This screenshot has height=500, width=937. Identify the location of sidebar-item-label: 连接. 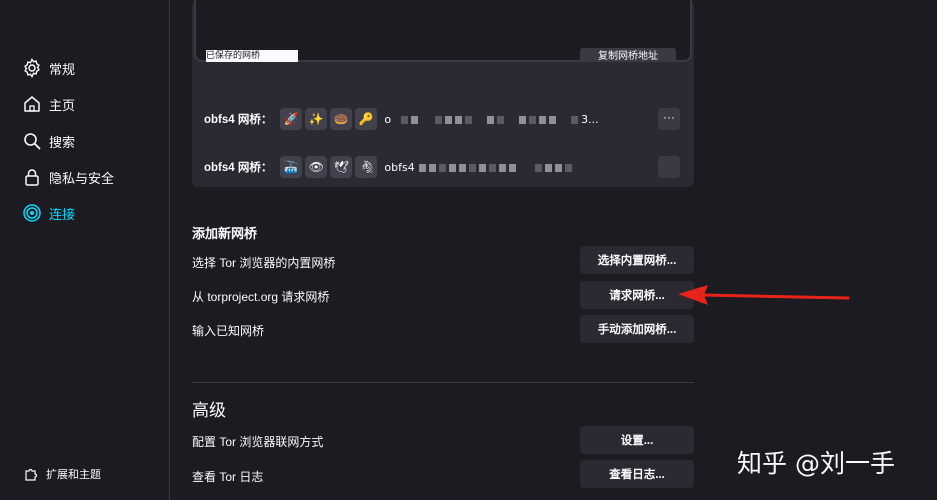
(62, 214).